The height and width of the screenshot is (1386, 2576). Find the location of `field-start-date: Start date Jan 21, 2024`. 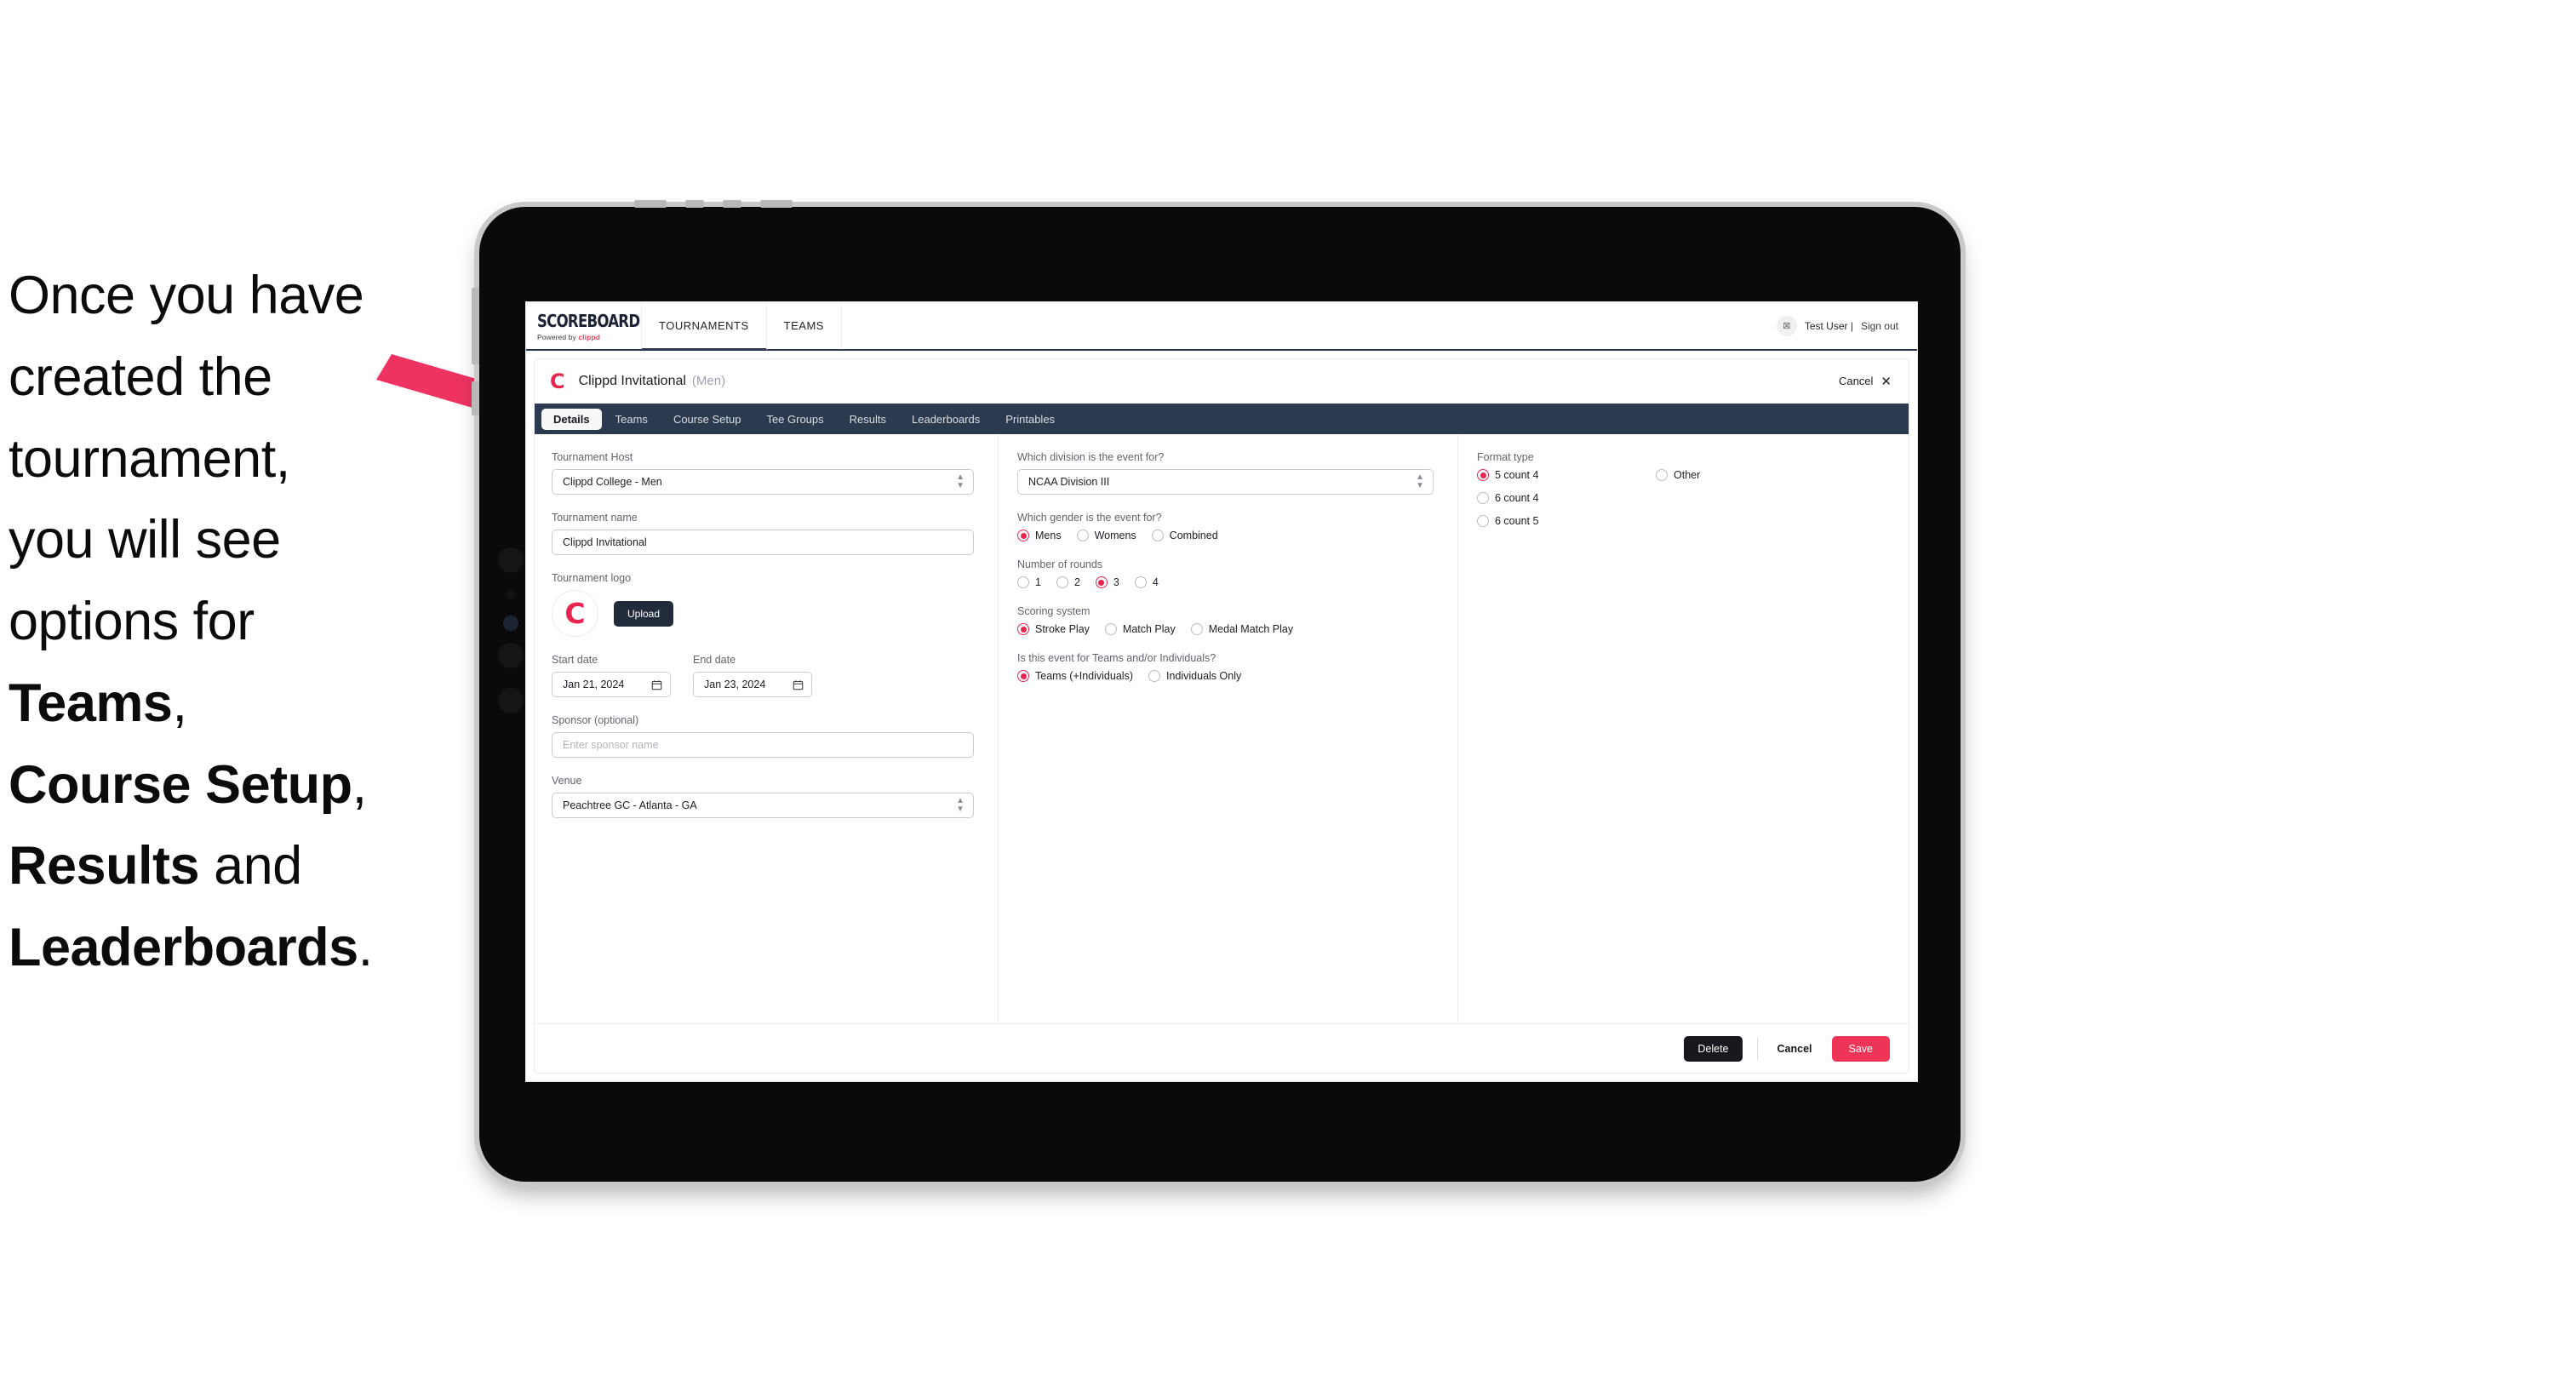

field-start-date: Start date Jan 21, 2024 is located at coordinates (611, 675).